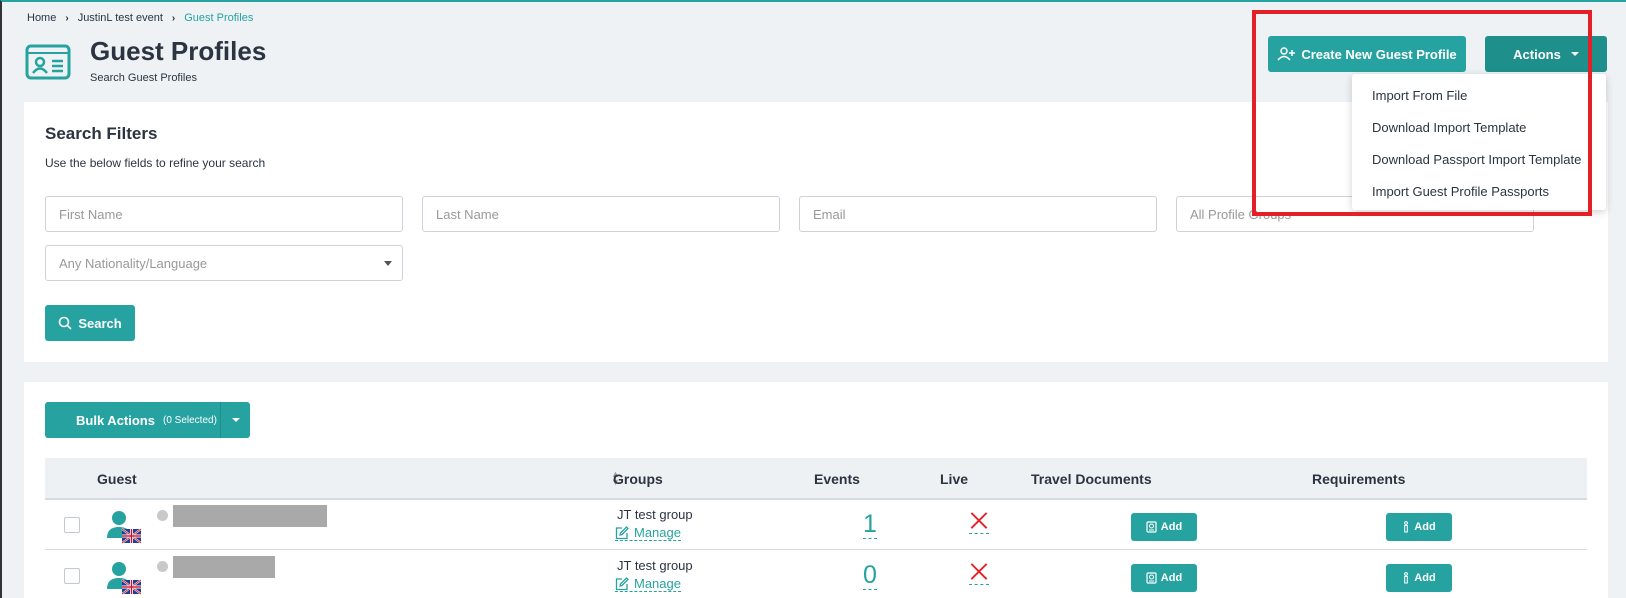 The height and width of the screenshot is (598, 1626). Describe the element at coordinates (224, 214) in the screenshot. I see `first-name-input: First Name` at that location.